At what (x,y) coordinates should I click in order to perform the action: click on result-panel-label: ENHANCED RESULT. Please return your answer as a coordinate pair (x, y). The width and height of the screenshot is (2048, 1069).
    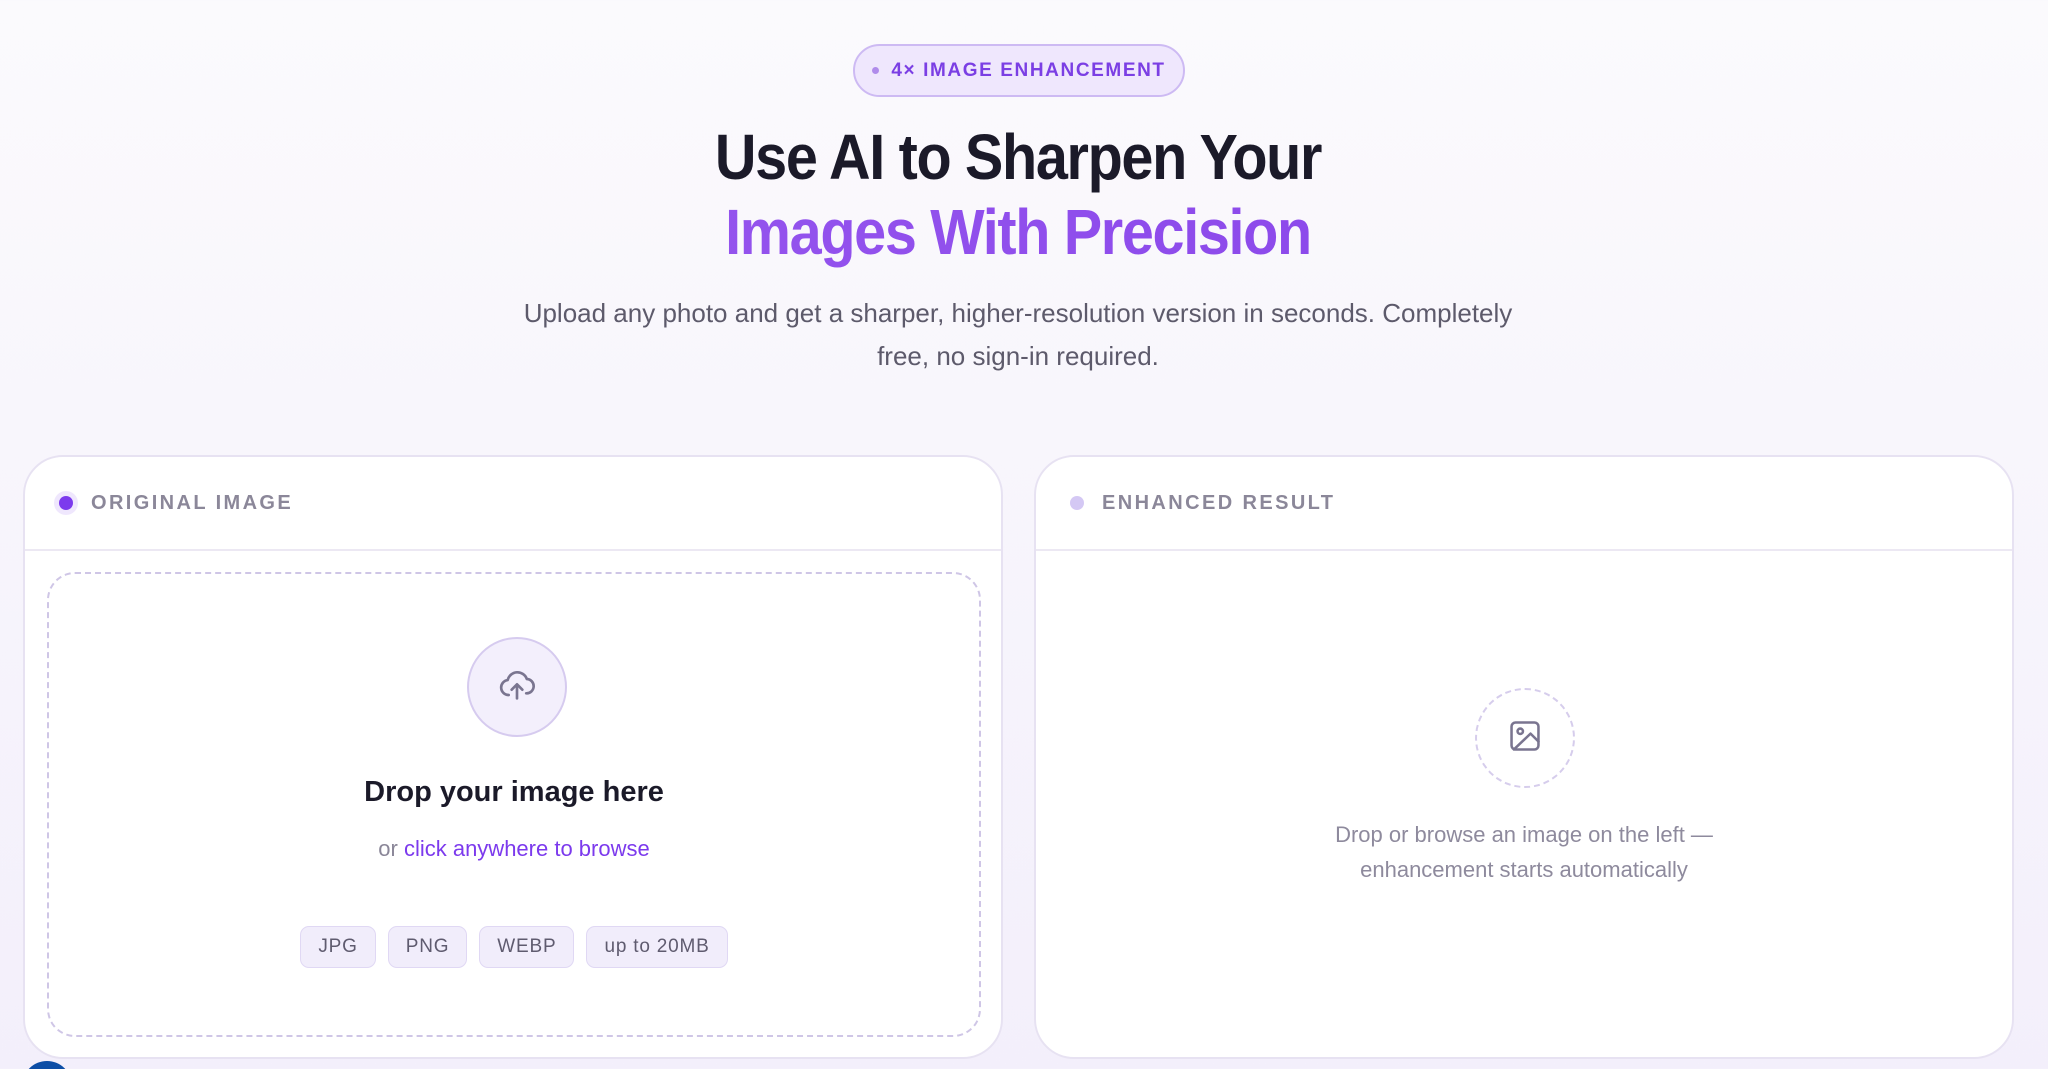
    Looking at the image, I should click on (1219, 502).